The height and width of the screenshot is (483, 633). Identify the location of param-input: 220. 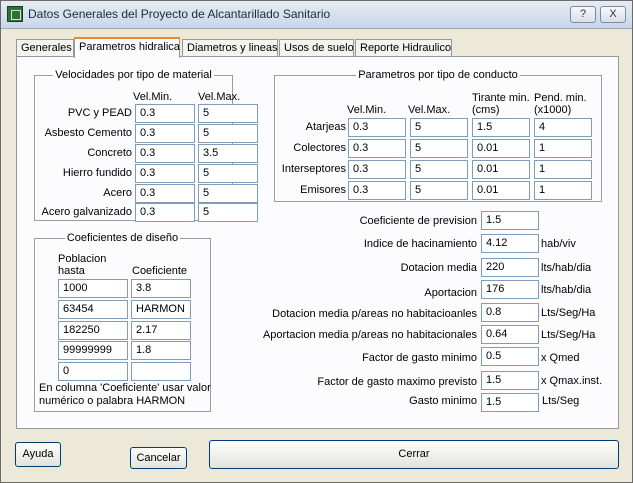
(510, 267).